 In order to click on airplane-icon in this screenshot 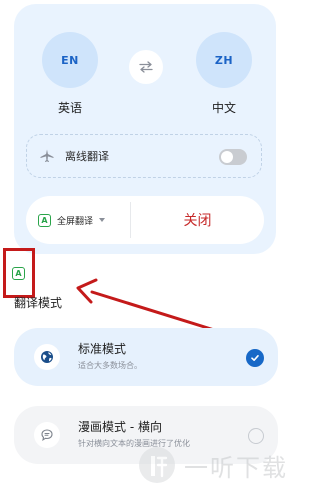, I will do `click(47, 156)`.